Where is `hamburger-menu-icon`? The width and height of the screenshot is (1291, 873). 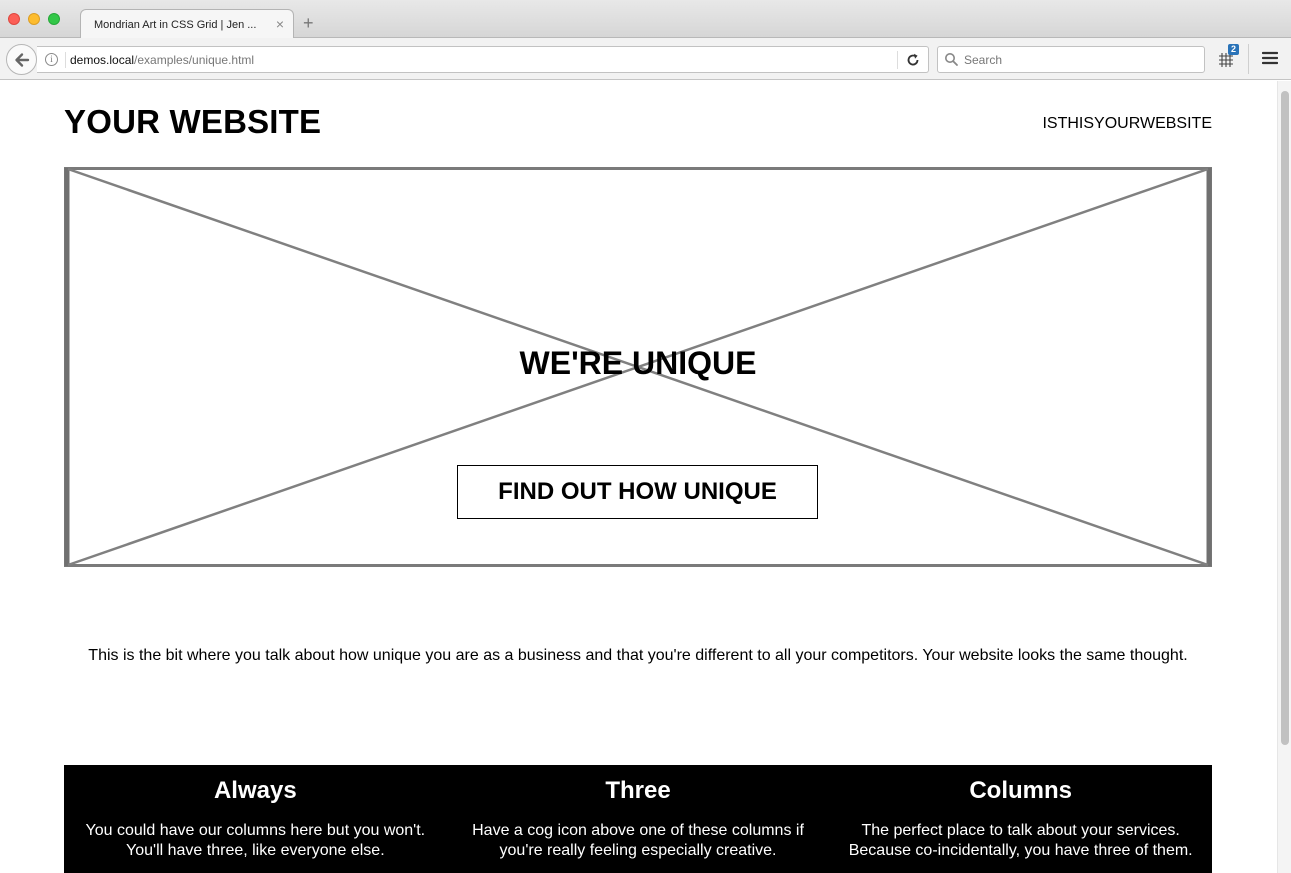 hamburger-menu-icon is located at coordinates (1270, 58).